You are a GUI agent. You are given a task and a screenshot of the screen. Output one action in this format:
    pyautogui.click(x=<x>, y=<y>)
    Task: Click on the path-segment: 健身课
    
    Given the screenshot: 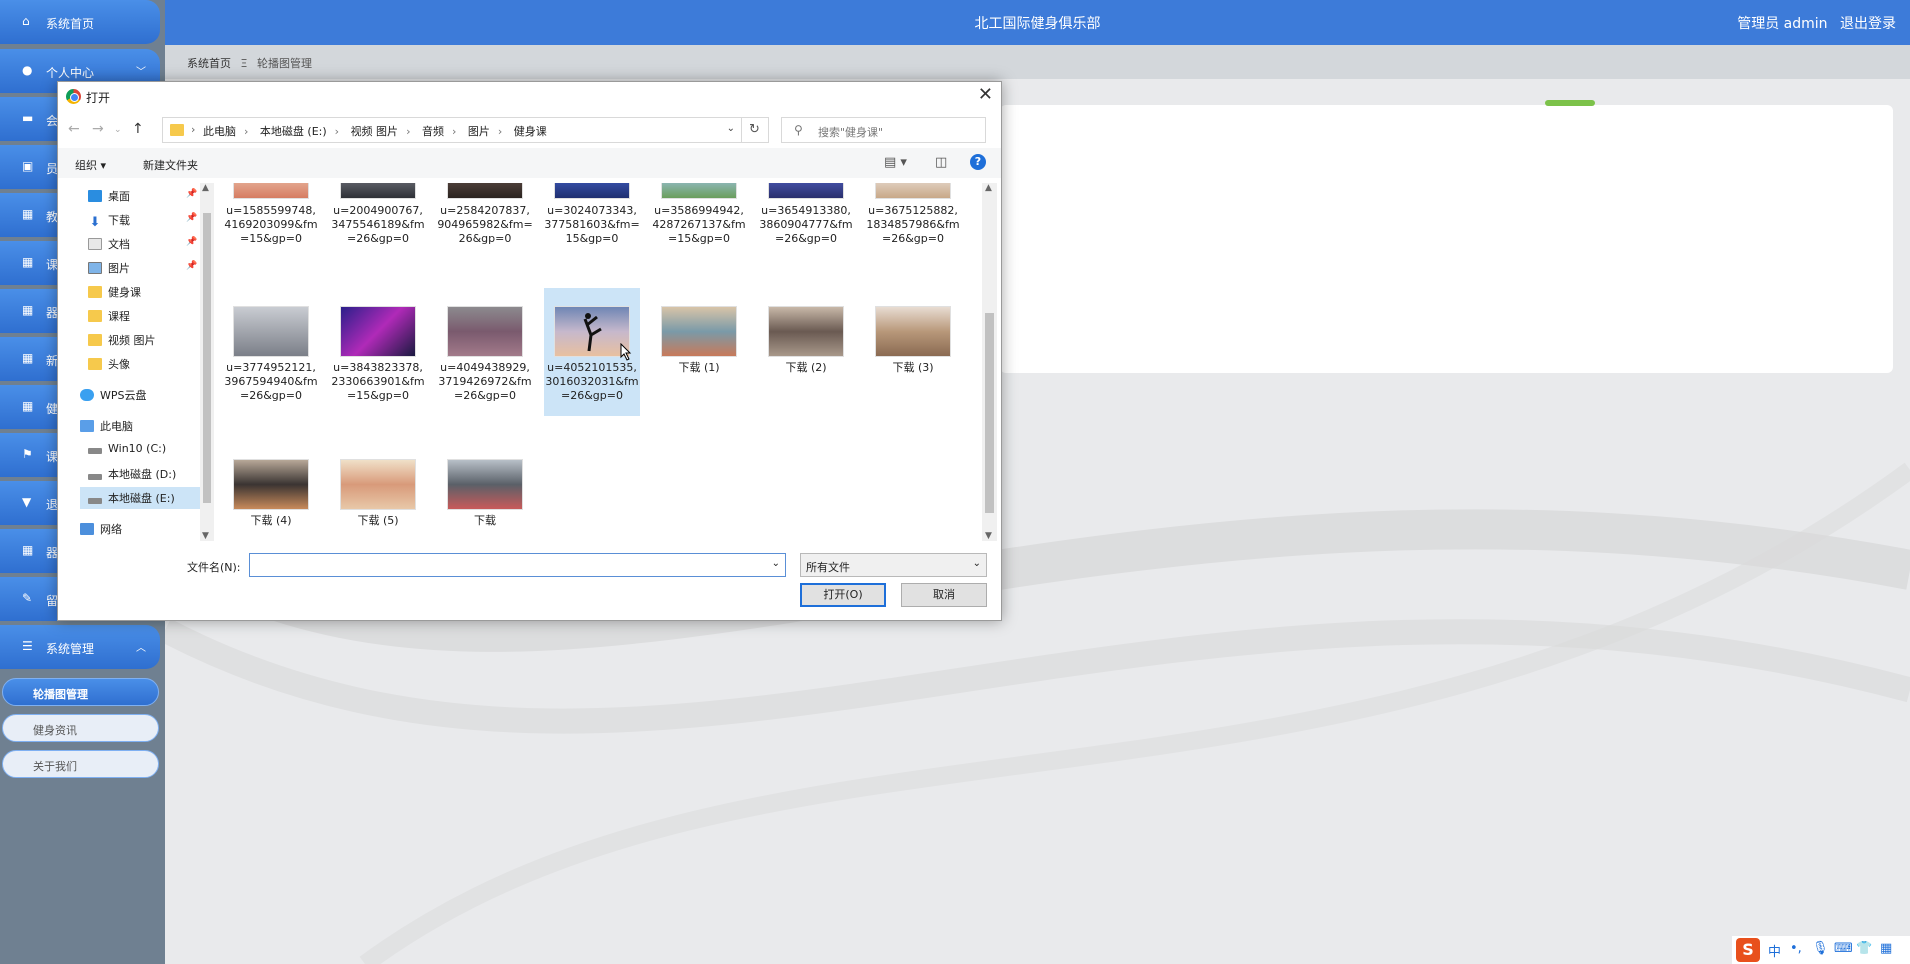 What is the action you would take?
    pyautogui.click(x=530, y=131)
    